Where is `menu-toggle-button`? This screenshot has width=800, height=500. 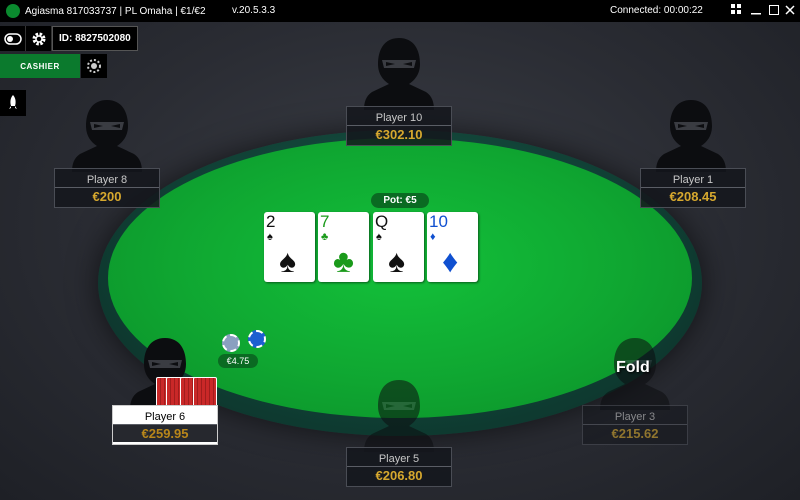 menu-toggle-button is located at coordinates (13, 38).